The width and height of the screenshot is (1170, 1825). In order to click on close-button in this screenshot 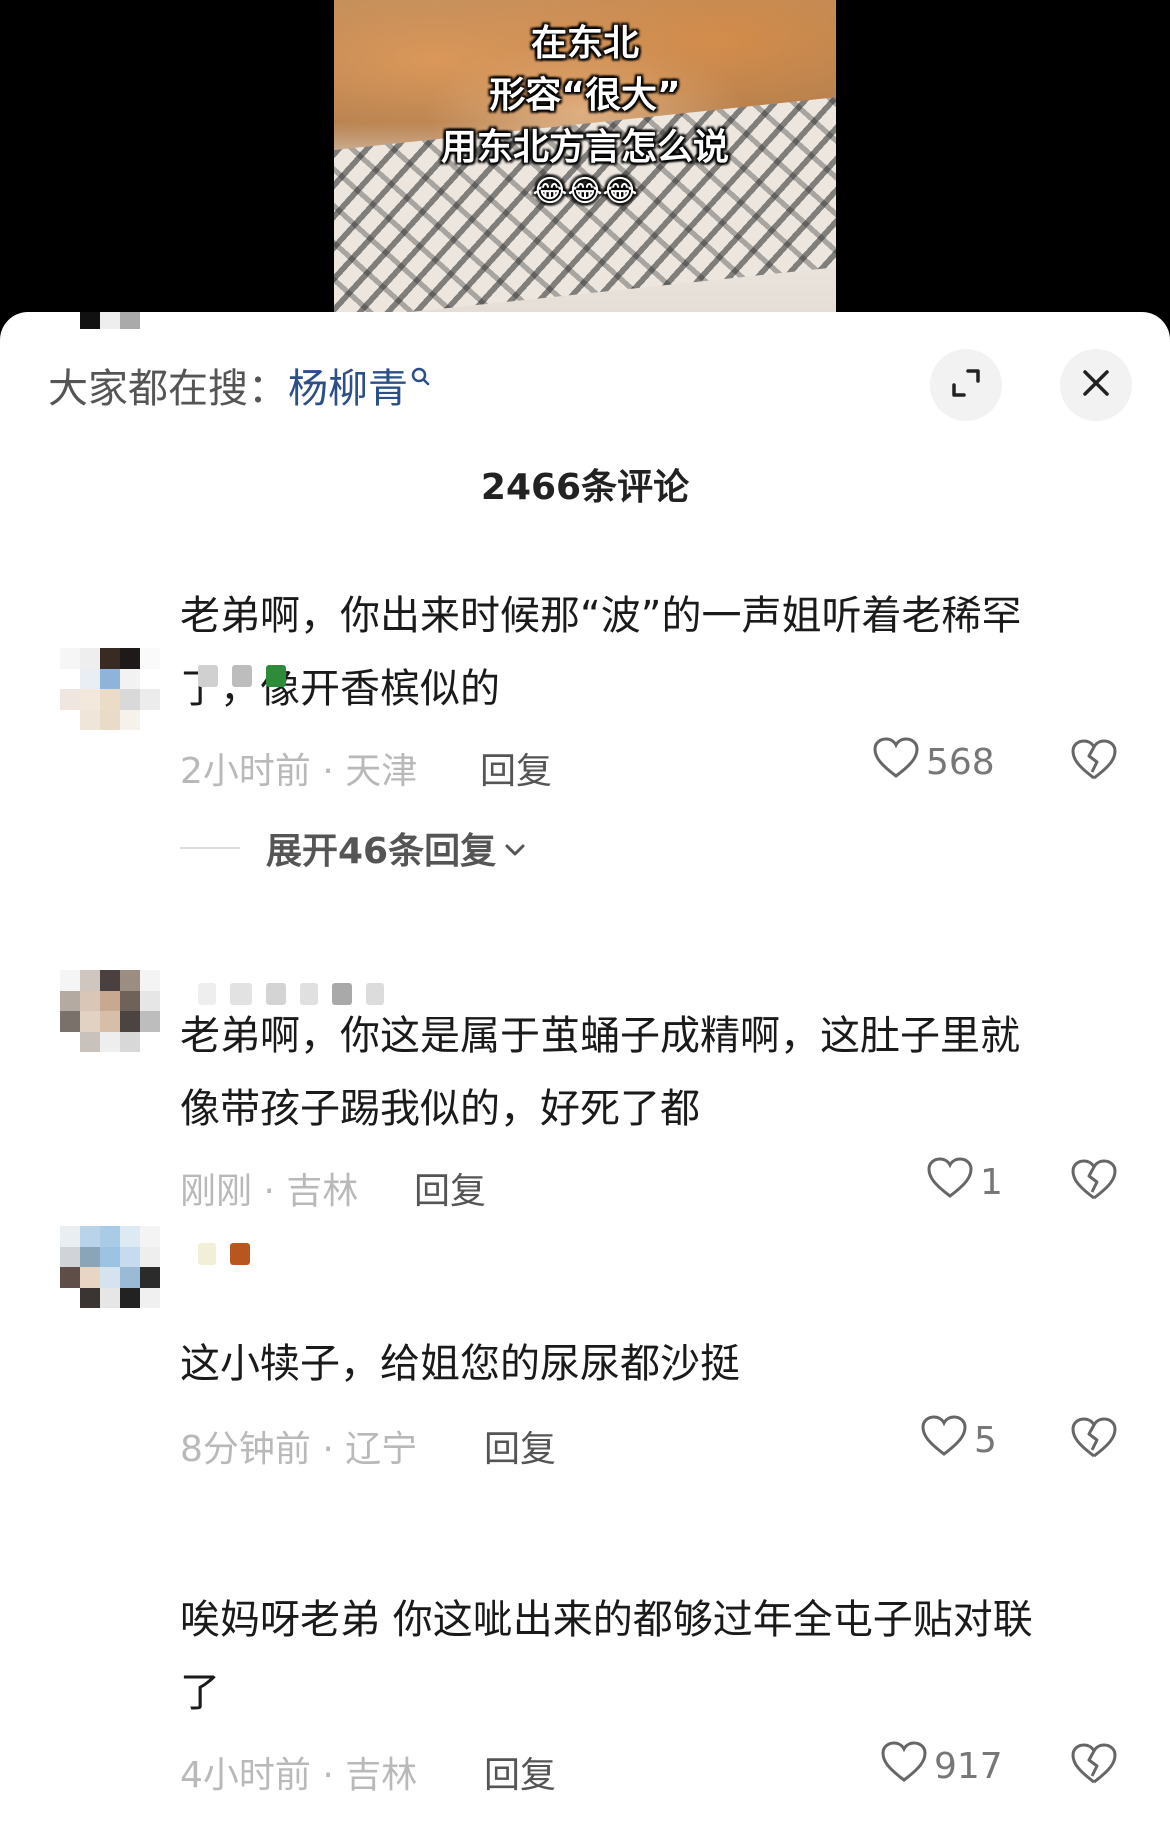, I will do `click(1096, 385)`.